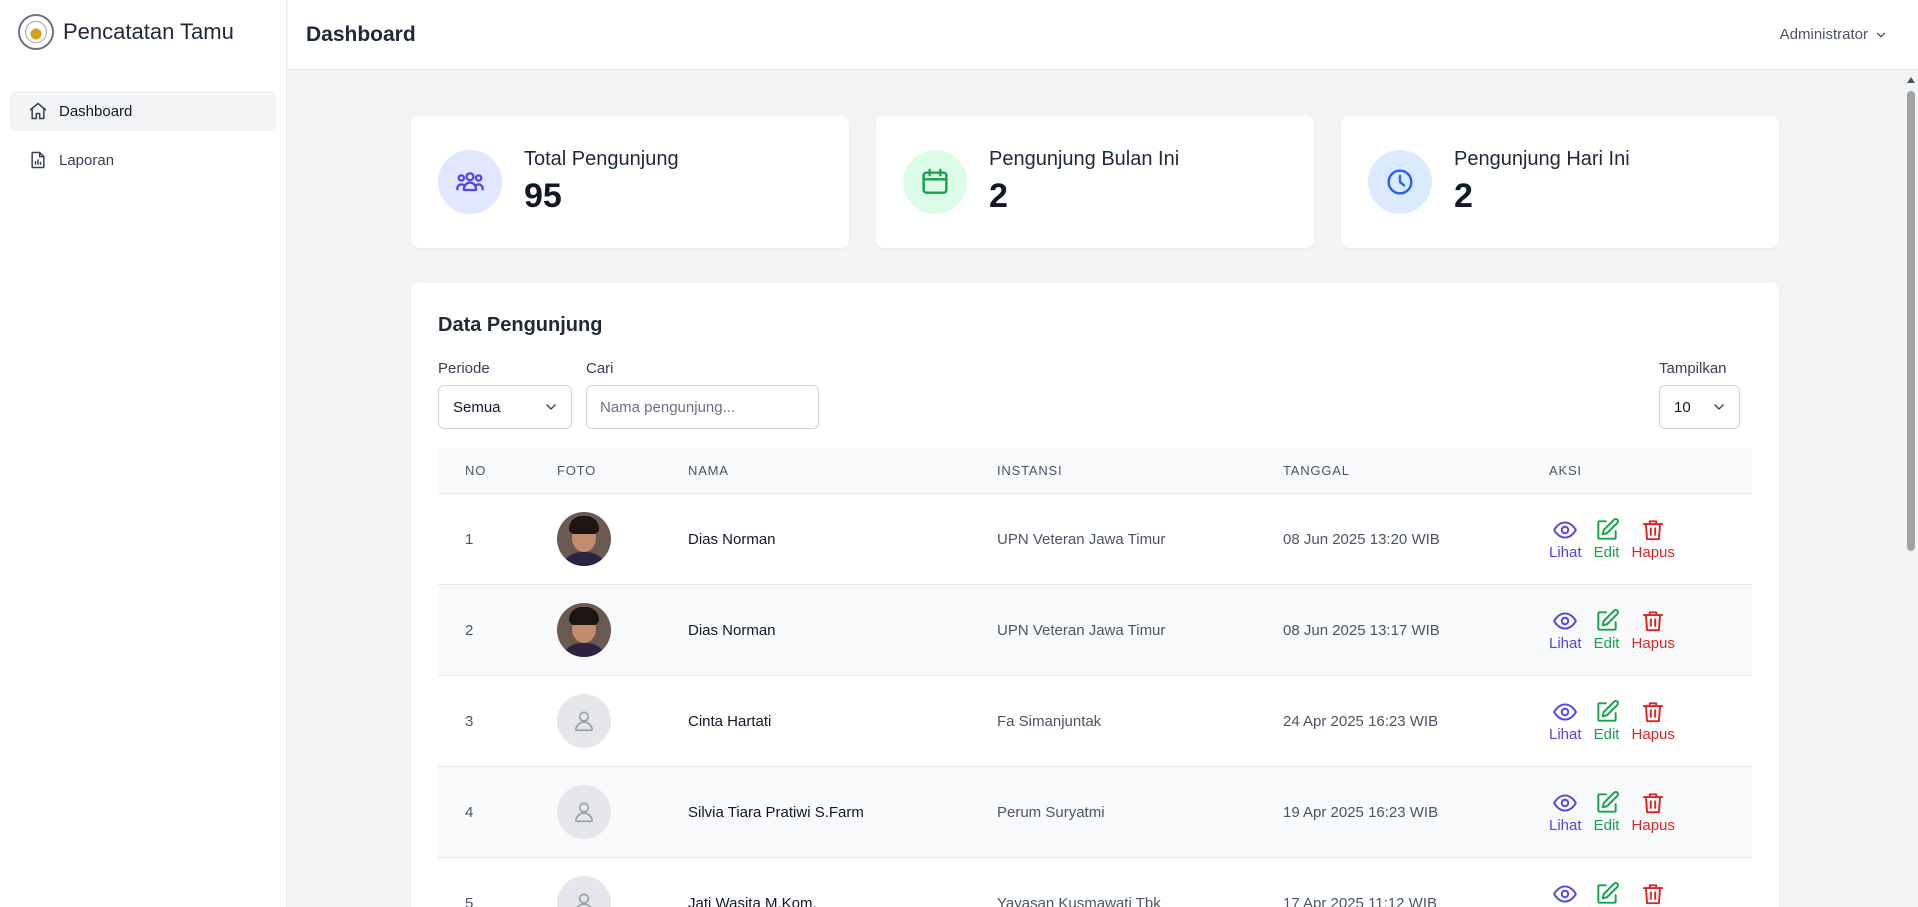 This screenshot has height=907, width=1918. What do you see at coordinates (630, 182) in the screenshot?
I see `stat-card-total: Total Pengunjung 95` at bounding box center [630, 182].